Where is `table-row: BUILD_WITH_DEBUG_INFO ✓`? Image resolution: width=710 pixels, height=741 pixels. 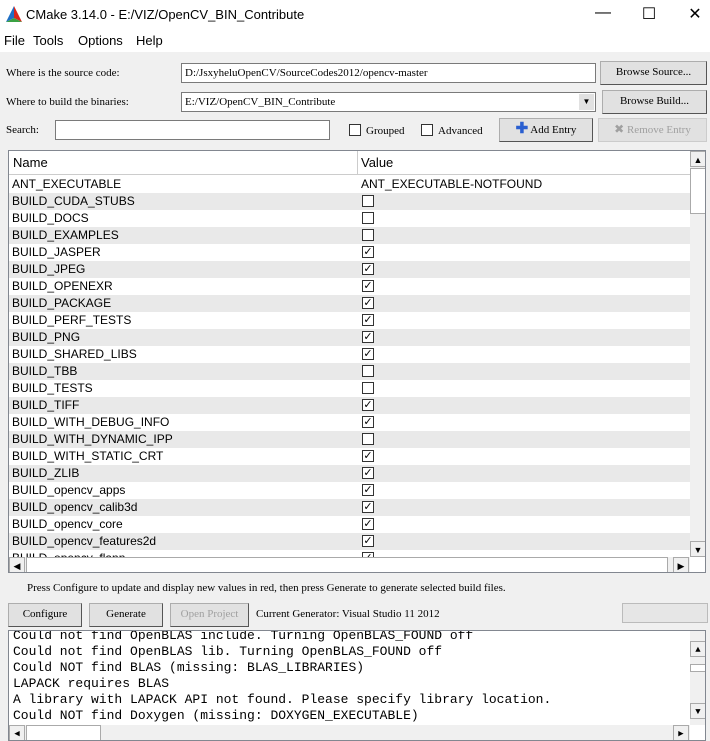 table-row: BUILD_WITH_DEBUG_INFO ✓ is located at coordinates (350, 422).